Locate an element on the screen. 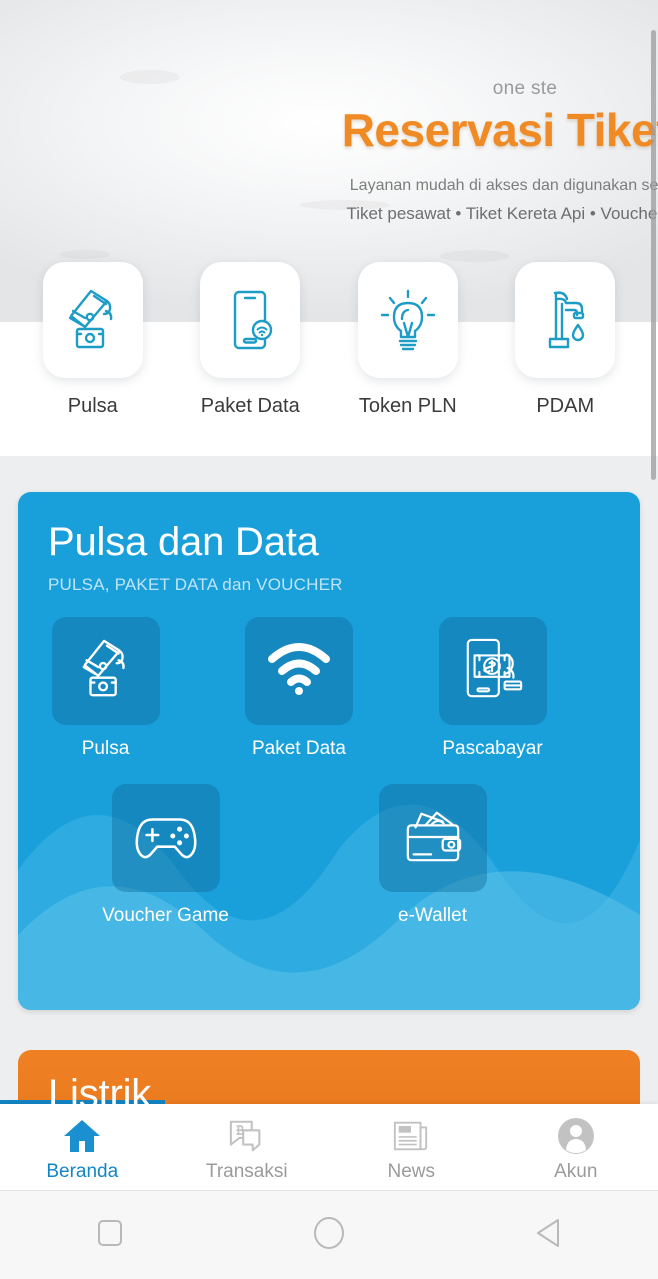 The width and height of the screenshot is (658, 1279). quick-access-item-pulsa: Pulsa is located at coordinates (93, 359).